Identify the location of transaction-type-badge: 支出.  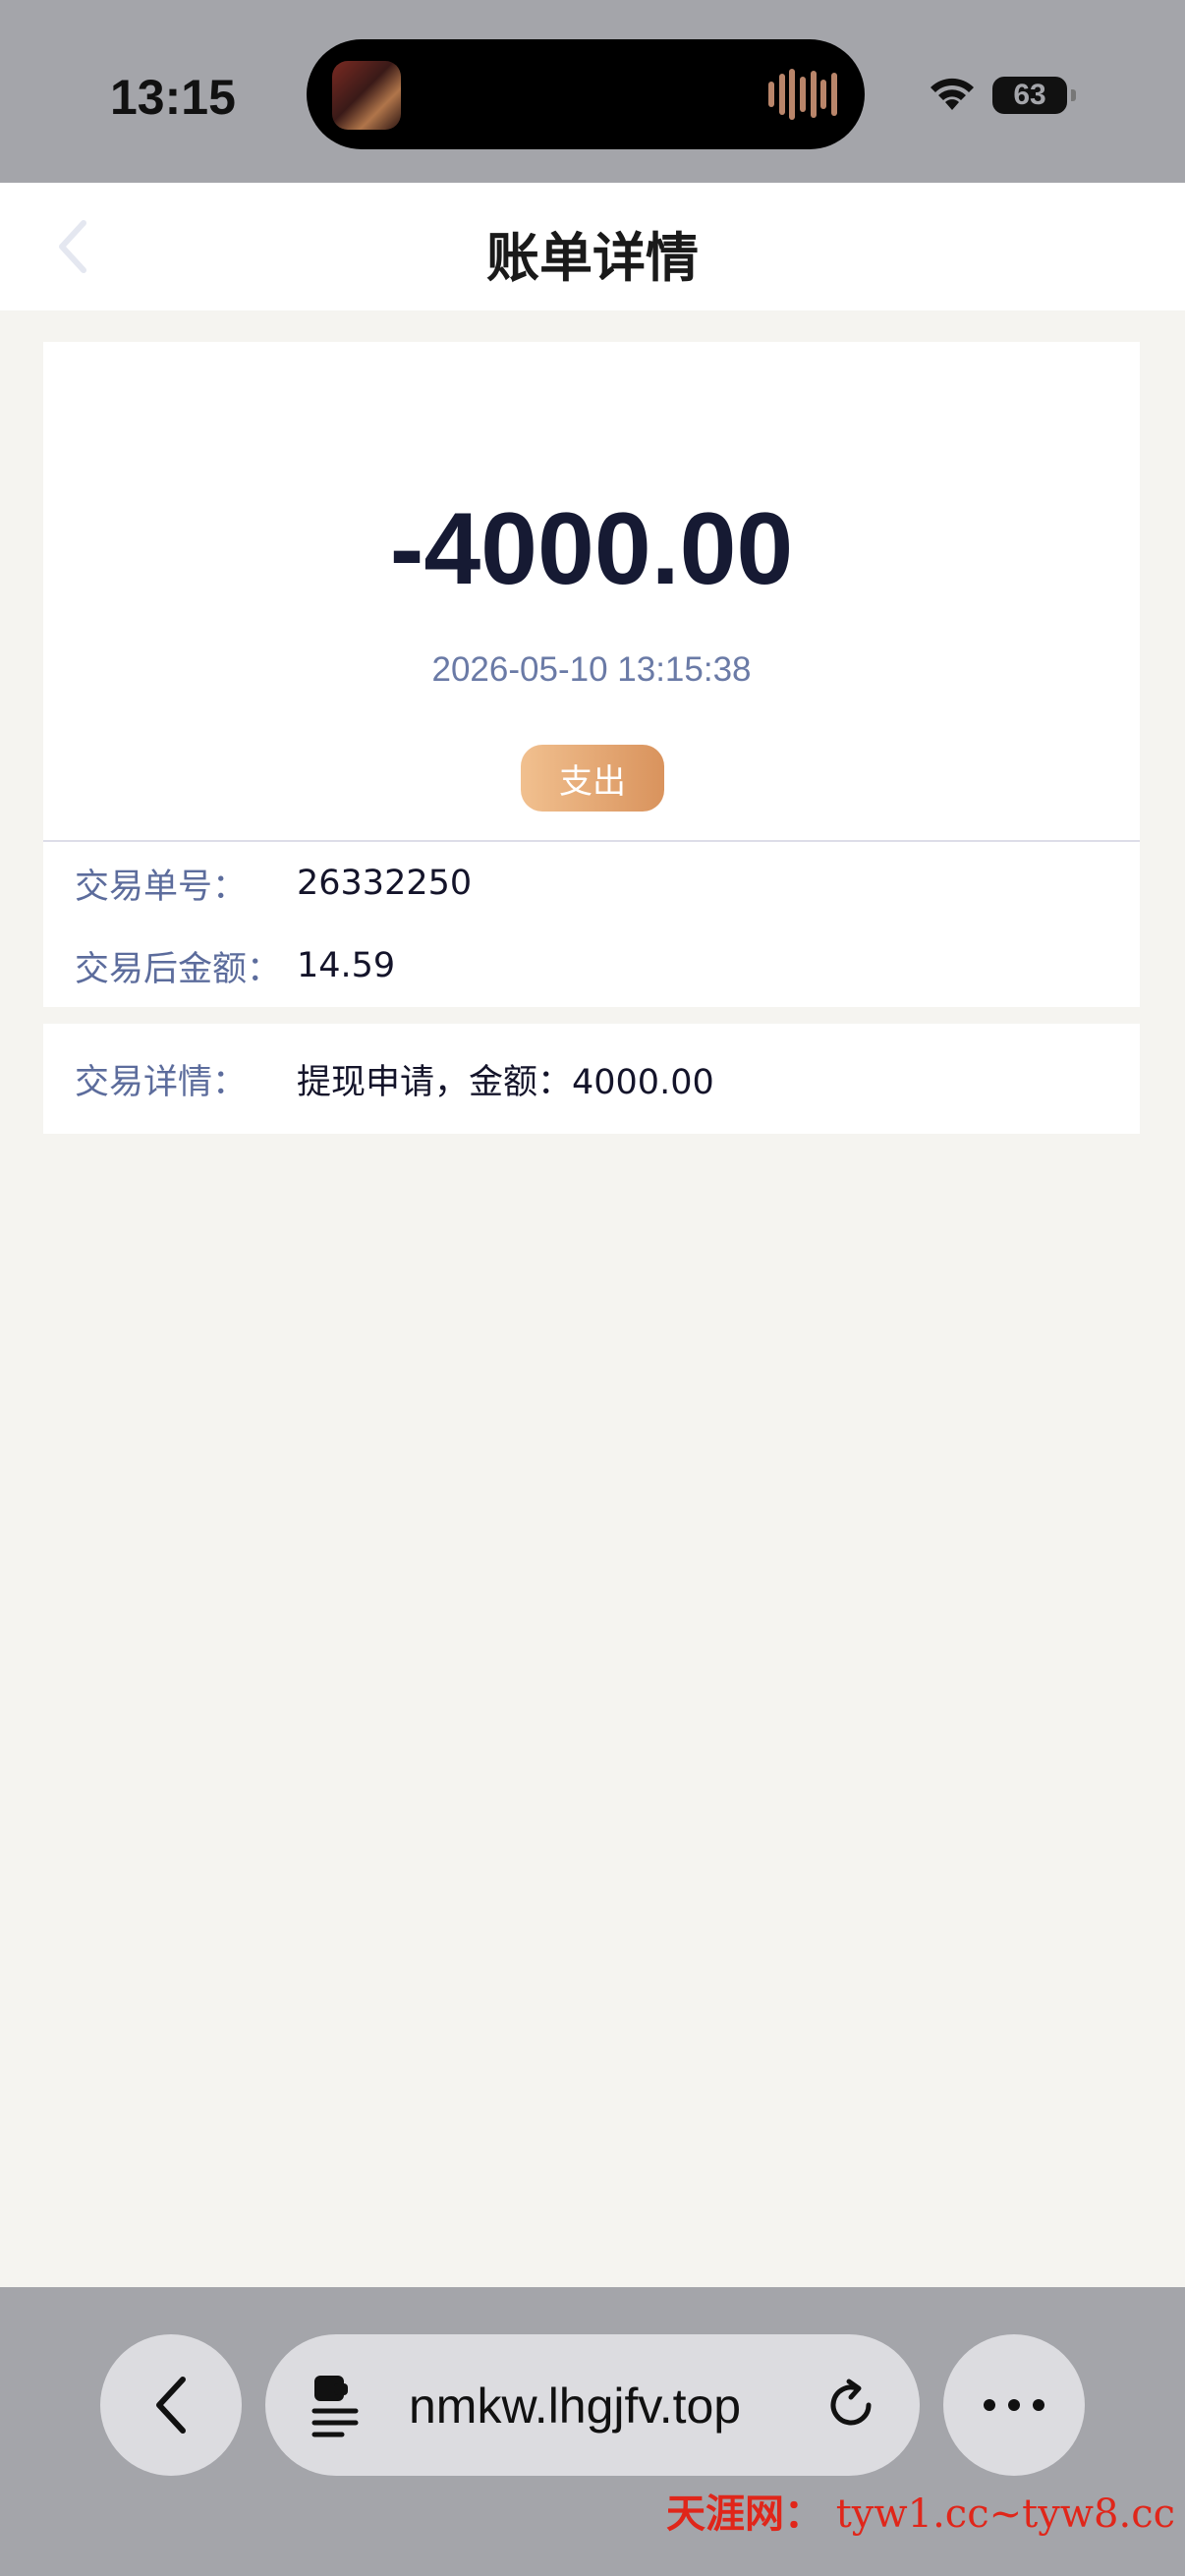
(592, 778).